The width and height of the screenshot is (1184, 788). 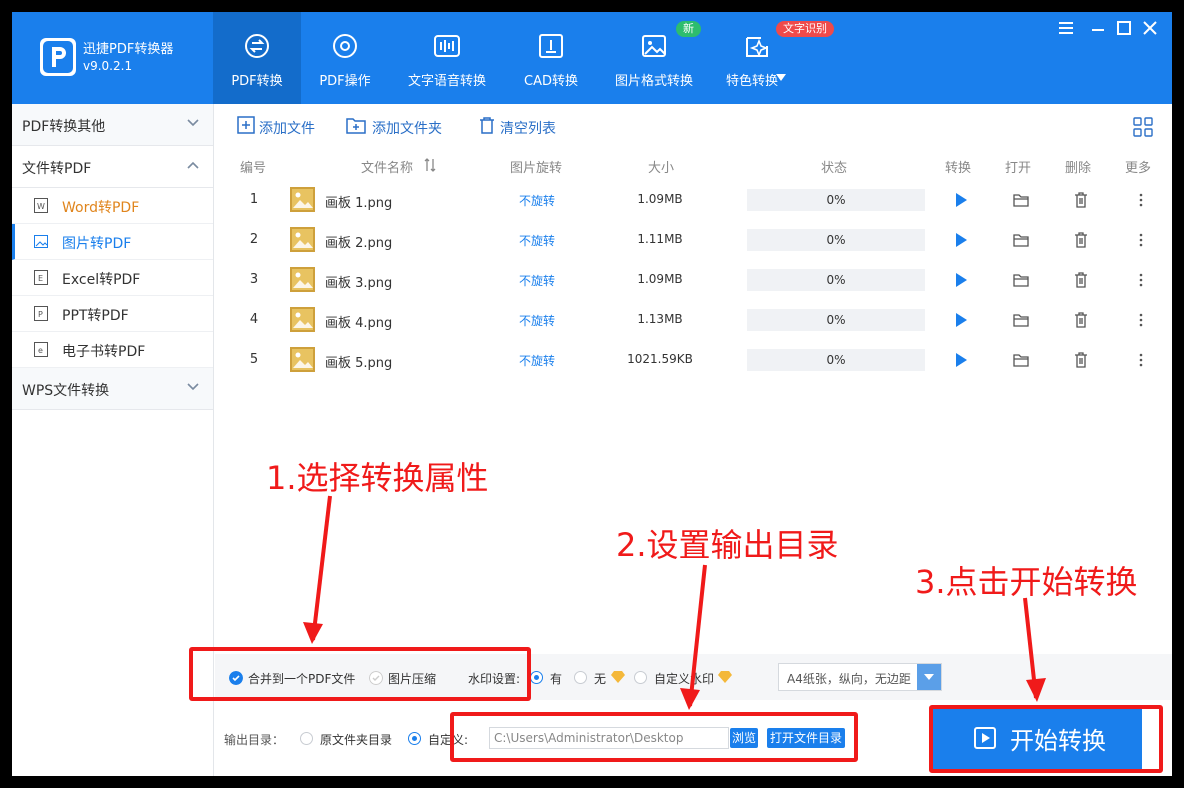 What do you see at coordinates (654, 737) in the screenshot?
I see `annotation-box-output` at bounding box center [654, 737].